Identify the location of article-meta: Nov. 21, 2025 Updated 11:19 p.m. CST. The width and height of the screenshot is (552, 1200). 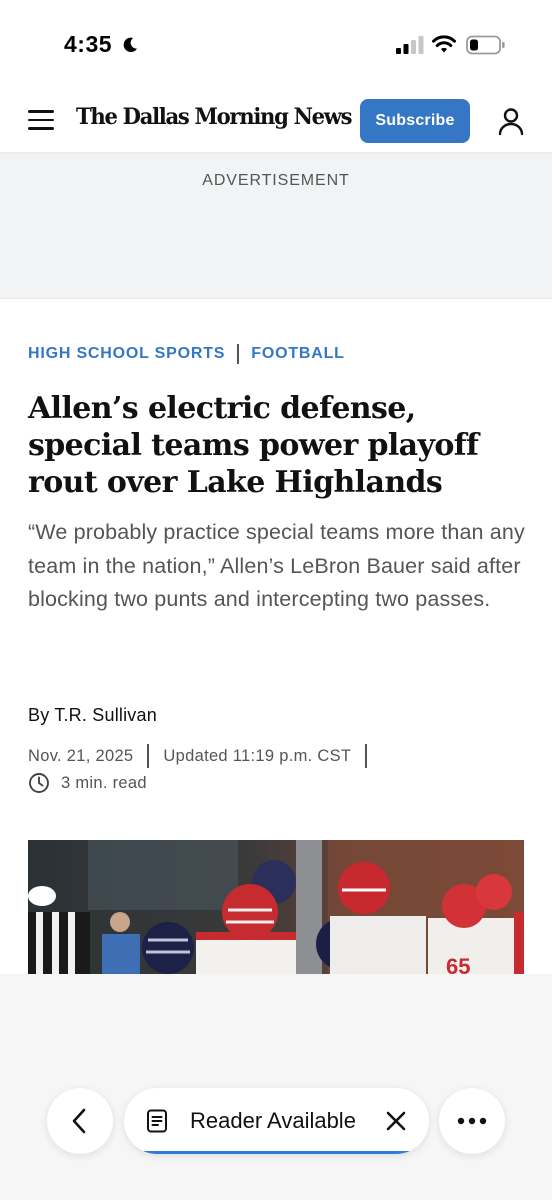
(204, 756).